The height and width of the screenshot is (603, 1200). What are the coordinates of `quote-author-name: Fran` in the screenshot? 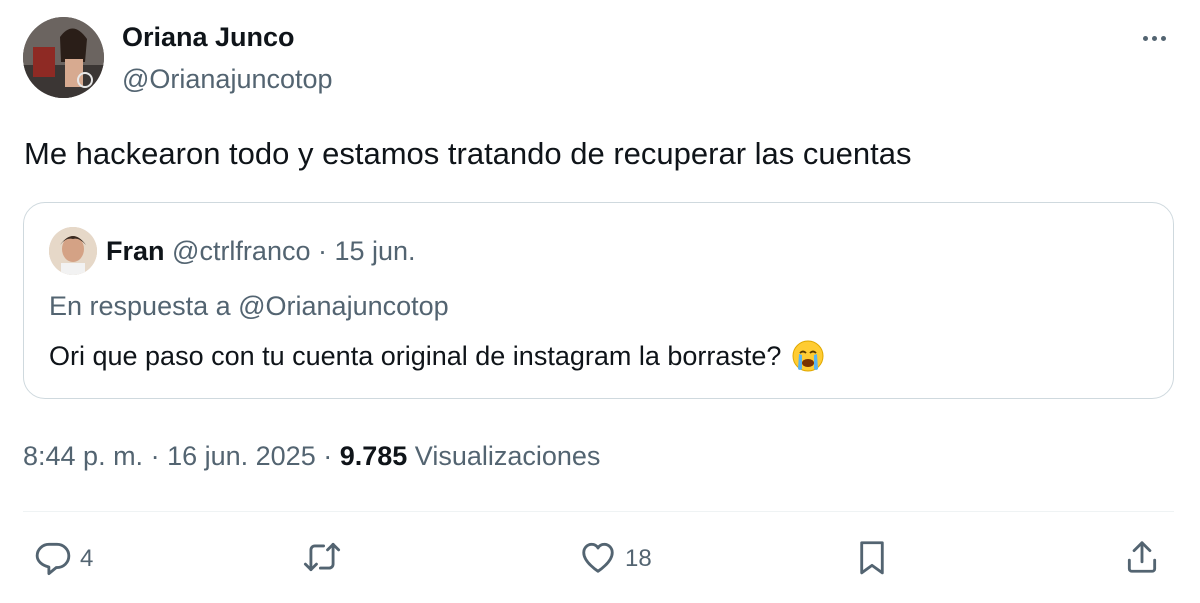 It's located at (135, 251).